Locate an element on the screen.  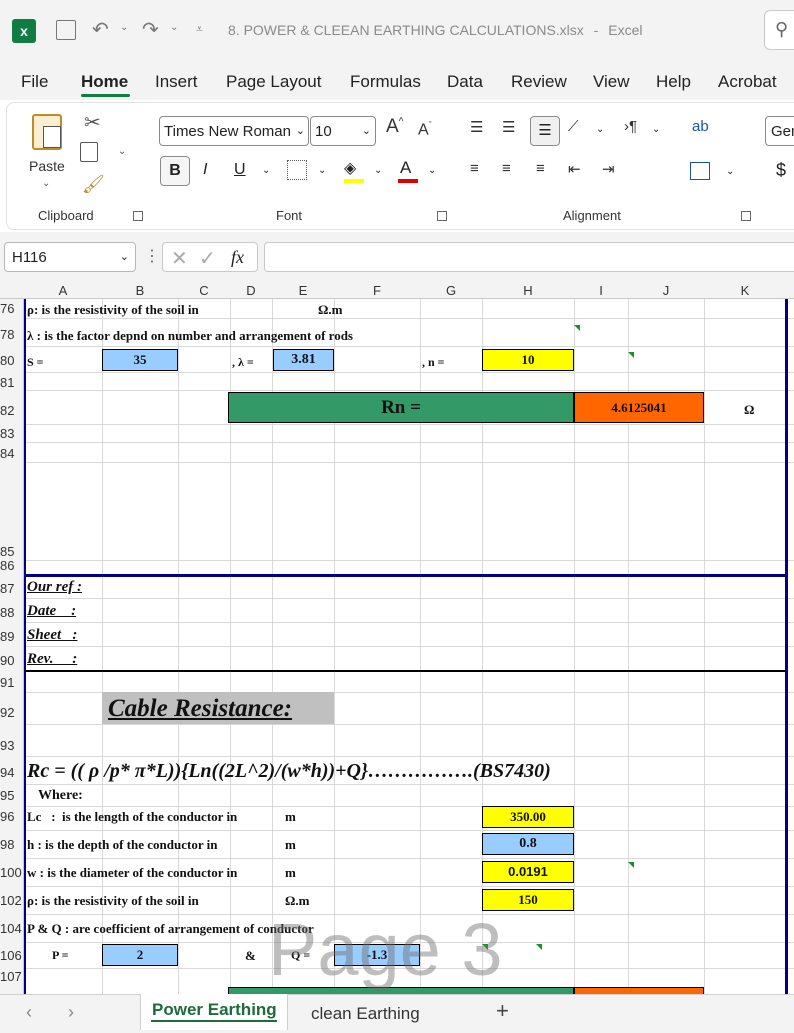
borders-icon is located at coordinates (297, 170).